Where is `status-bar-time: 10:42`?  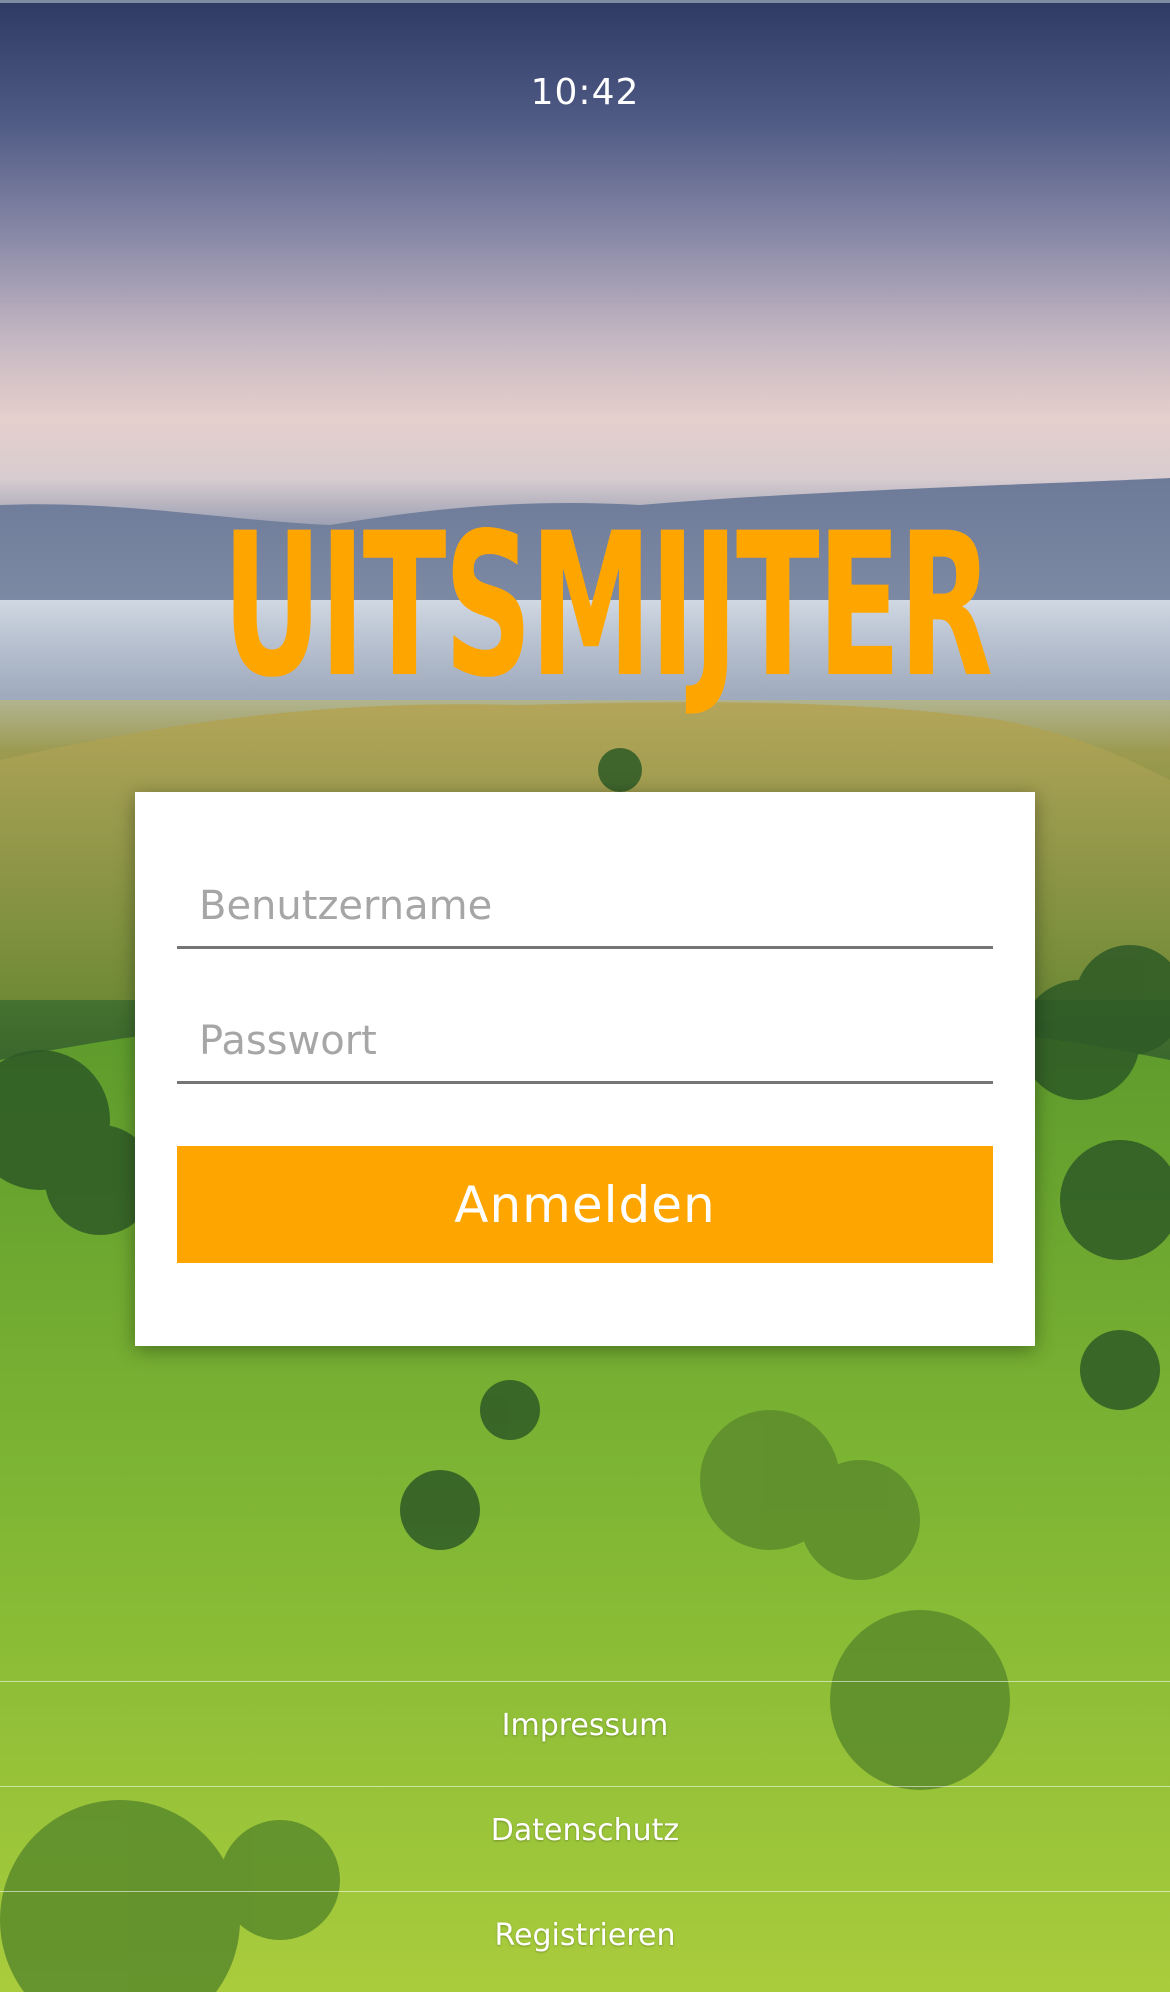 status-bar-time: 10:42 is located at coordinates (585, 92).